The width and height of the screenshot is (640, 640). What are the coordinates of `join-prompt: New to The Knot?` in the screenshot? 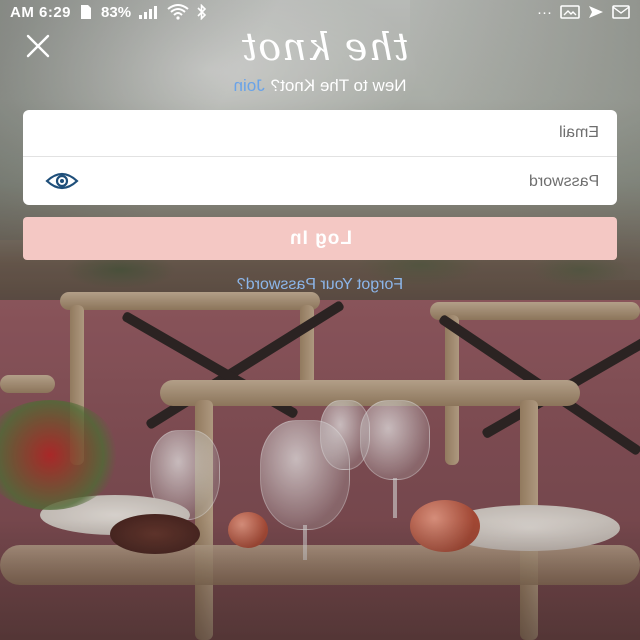 It's located at (338, 85).